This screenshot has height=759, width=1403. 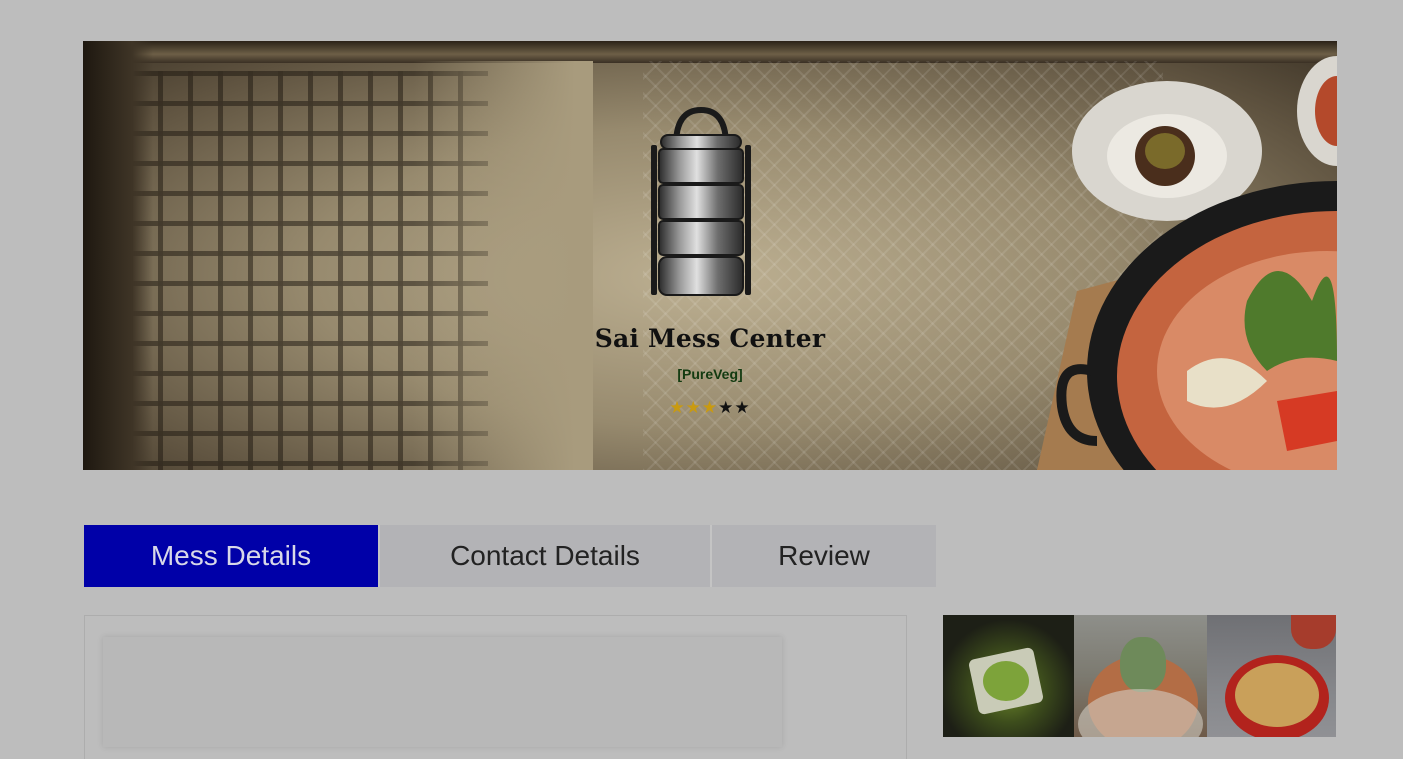 What do you see at coordinates (1313, 632) in the screenshot?
I see `cup-shape` at bounding box center [1313, 632].